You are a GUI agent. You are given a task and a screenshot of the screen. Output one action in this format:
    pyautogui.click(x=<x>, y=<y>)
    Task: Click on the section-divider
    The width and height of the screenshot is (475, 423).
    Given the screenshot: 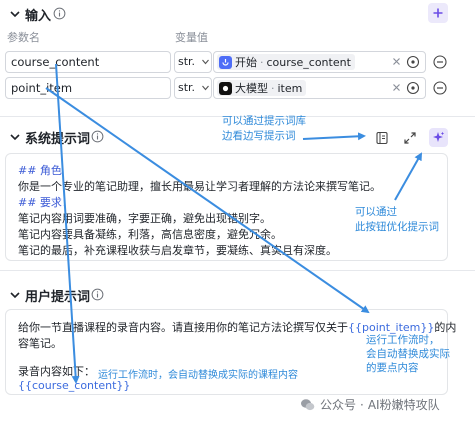 What is the action you would take?
    pyautogui.click(x=237, y=270)
    